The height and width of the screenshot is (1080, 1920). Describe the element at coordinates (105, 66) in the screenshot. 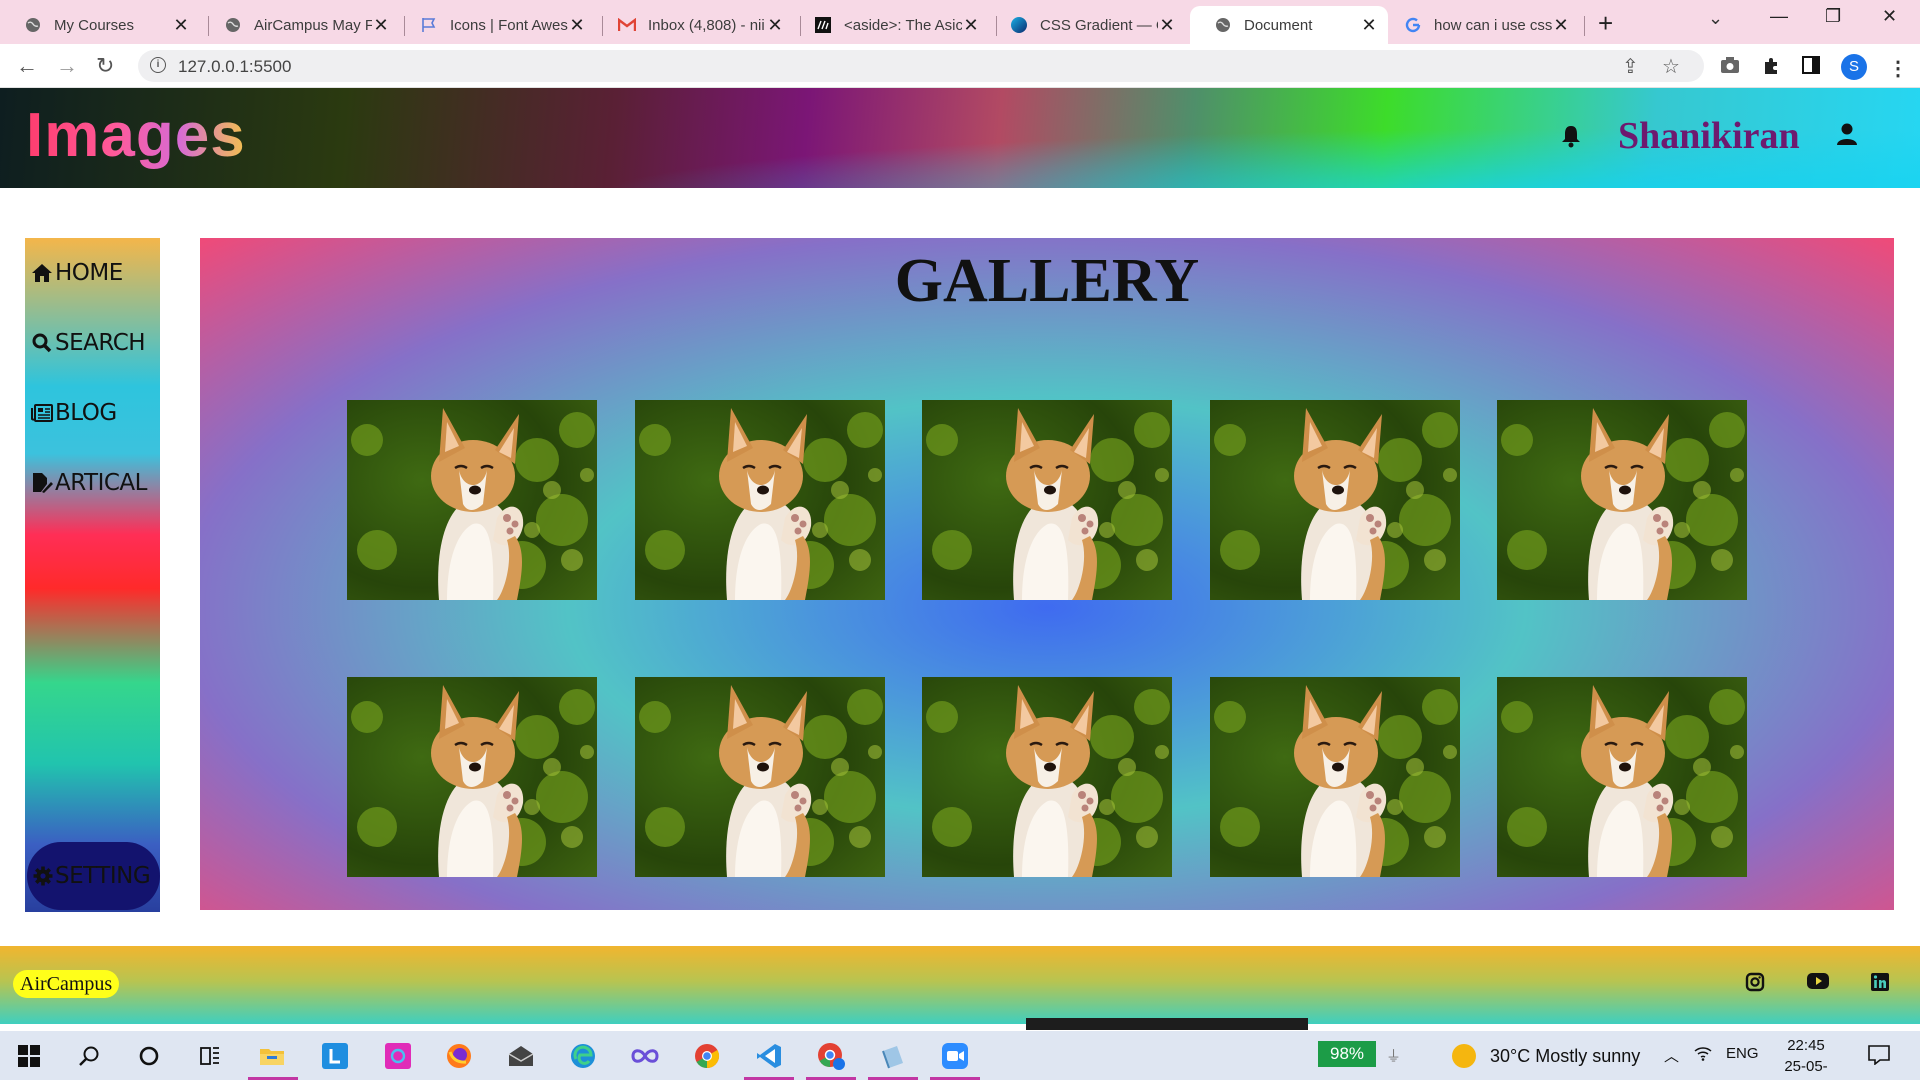

I see `reload-icon: ↻` at that location.